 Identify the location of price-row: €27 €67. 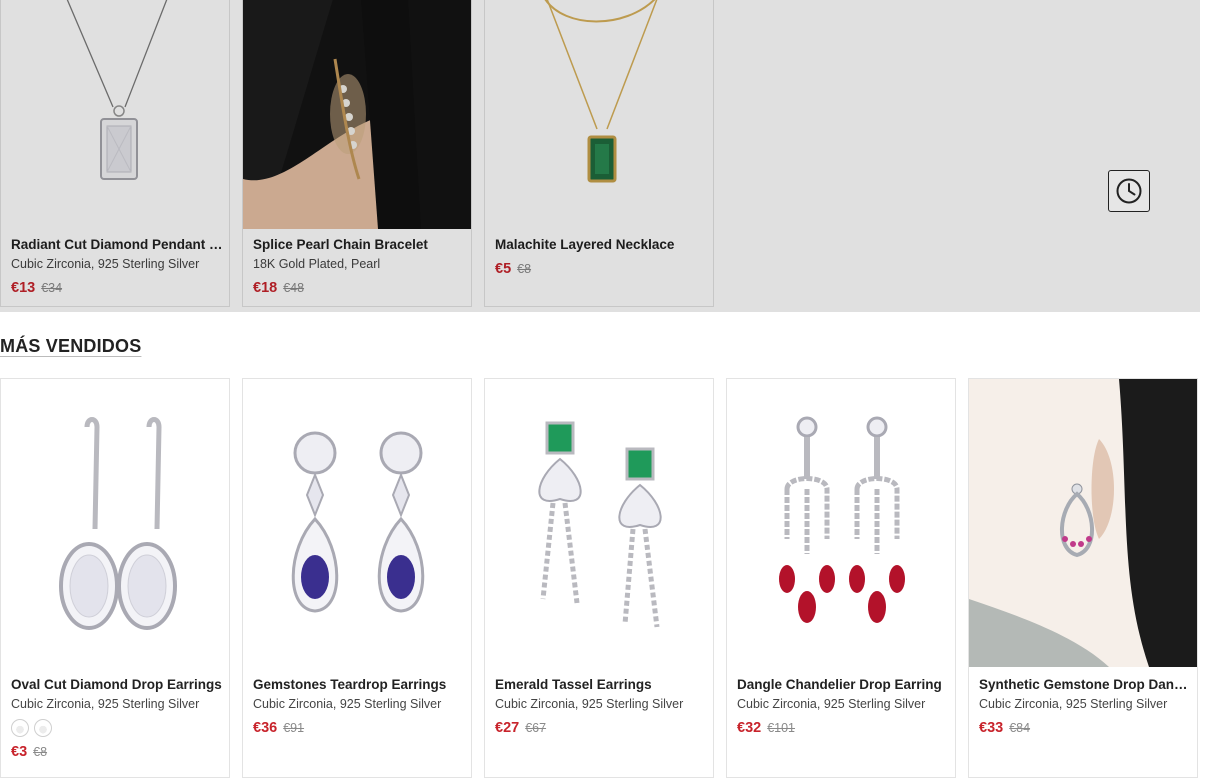
(601, 728).